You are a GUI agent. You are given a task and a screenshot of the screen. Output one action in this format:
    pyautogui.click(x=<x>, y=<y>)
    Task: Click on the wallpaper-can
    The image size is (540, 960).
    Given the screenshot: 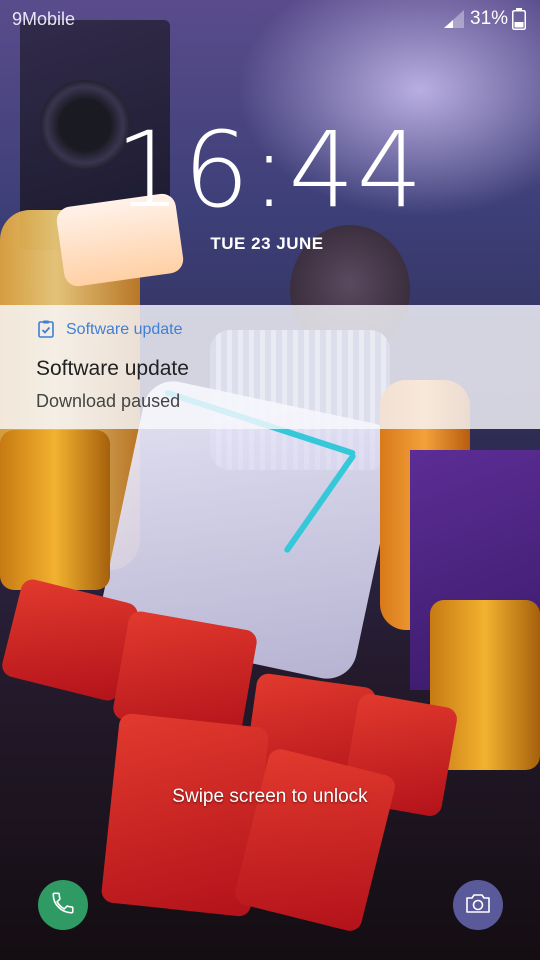 What is the action you would take?
    pyautogui.click(x=55, y=510)
    